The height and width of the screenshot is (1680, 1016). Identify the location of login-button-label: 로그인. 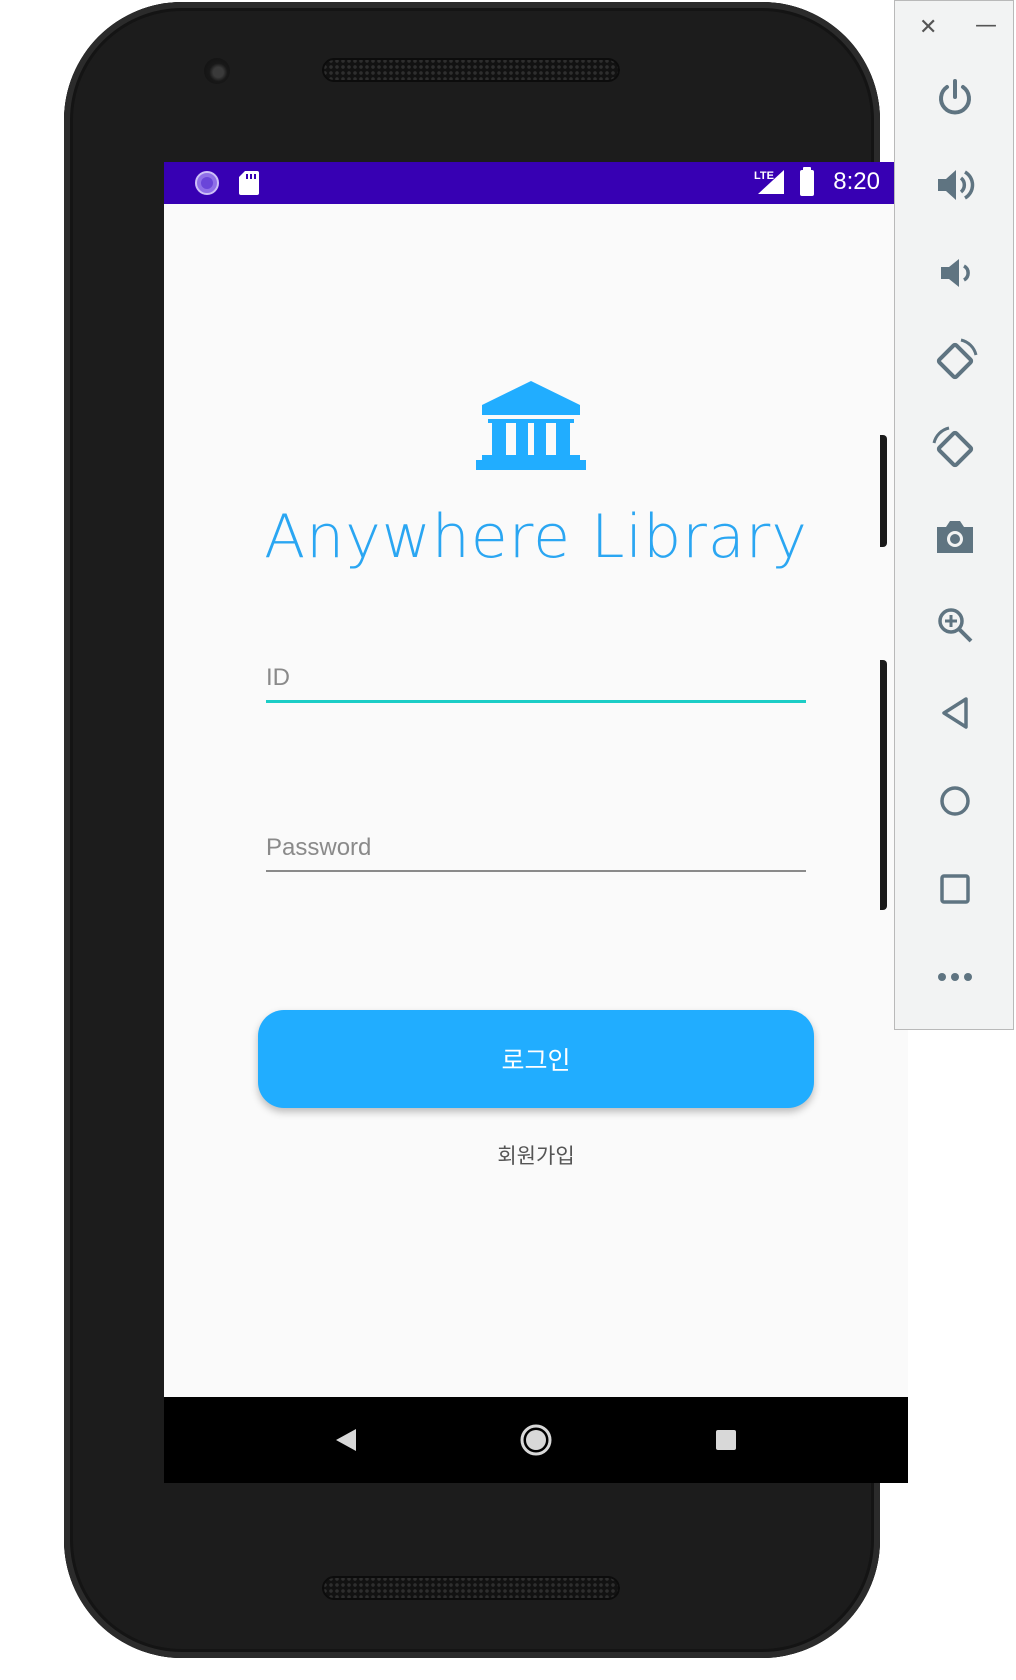
(536, 1060).